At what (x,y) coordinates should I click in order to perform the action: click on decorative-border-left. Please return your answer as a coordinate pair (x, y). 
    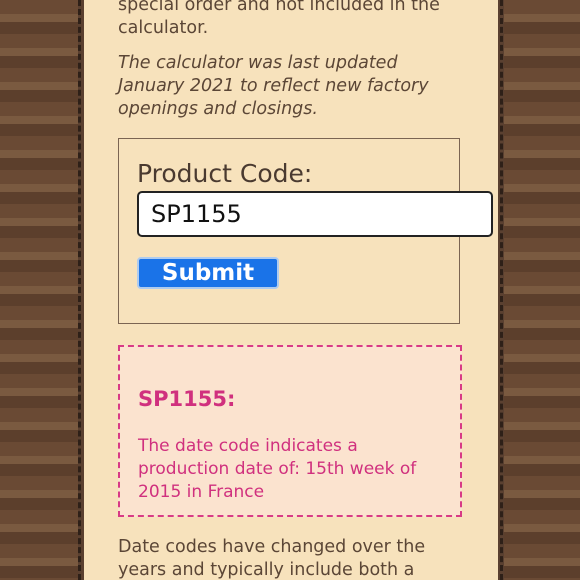
    Looking at the image, I should click on (39, 290).